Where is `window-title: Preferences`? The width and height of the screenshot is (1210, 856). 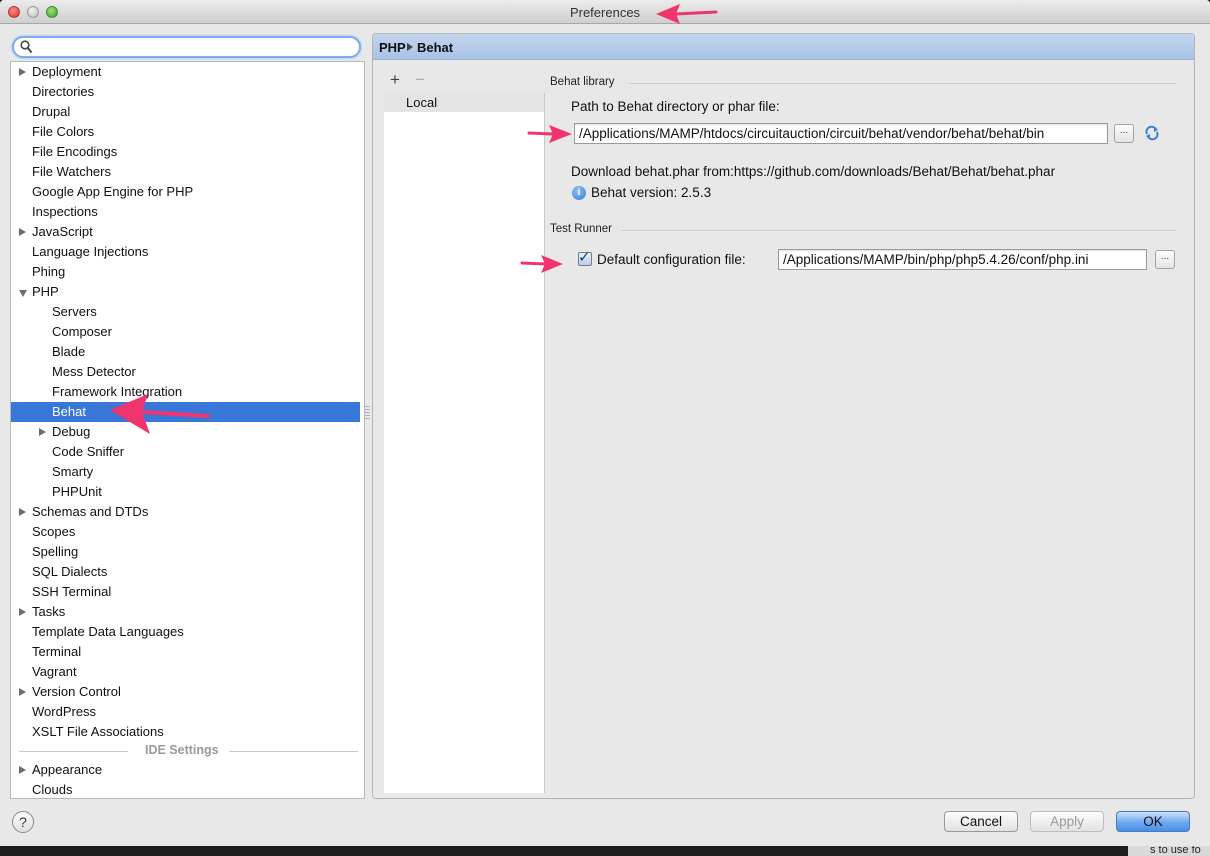
window-title: Preferences is located at coordinates (605, 12).